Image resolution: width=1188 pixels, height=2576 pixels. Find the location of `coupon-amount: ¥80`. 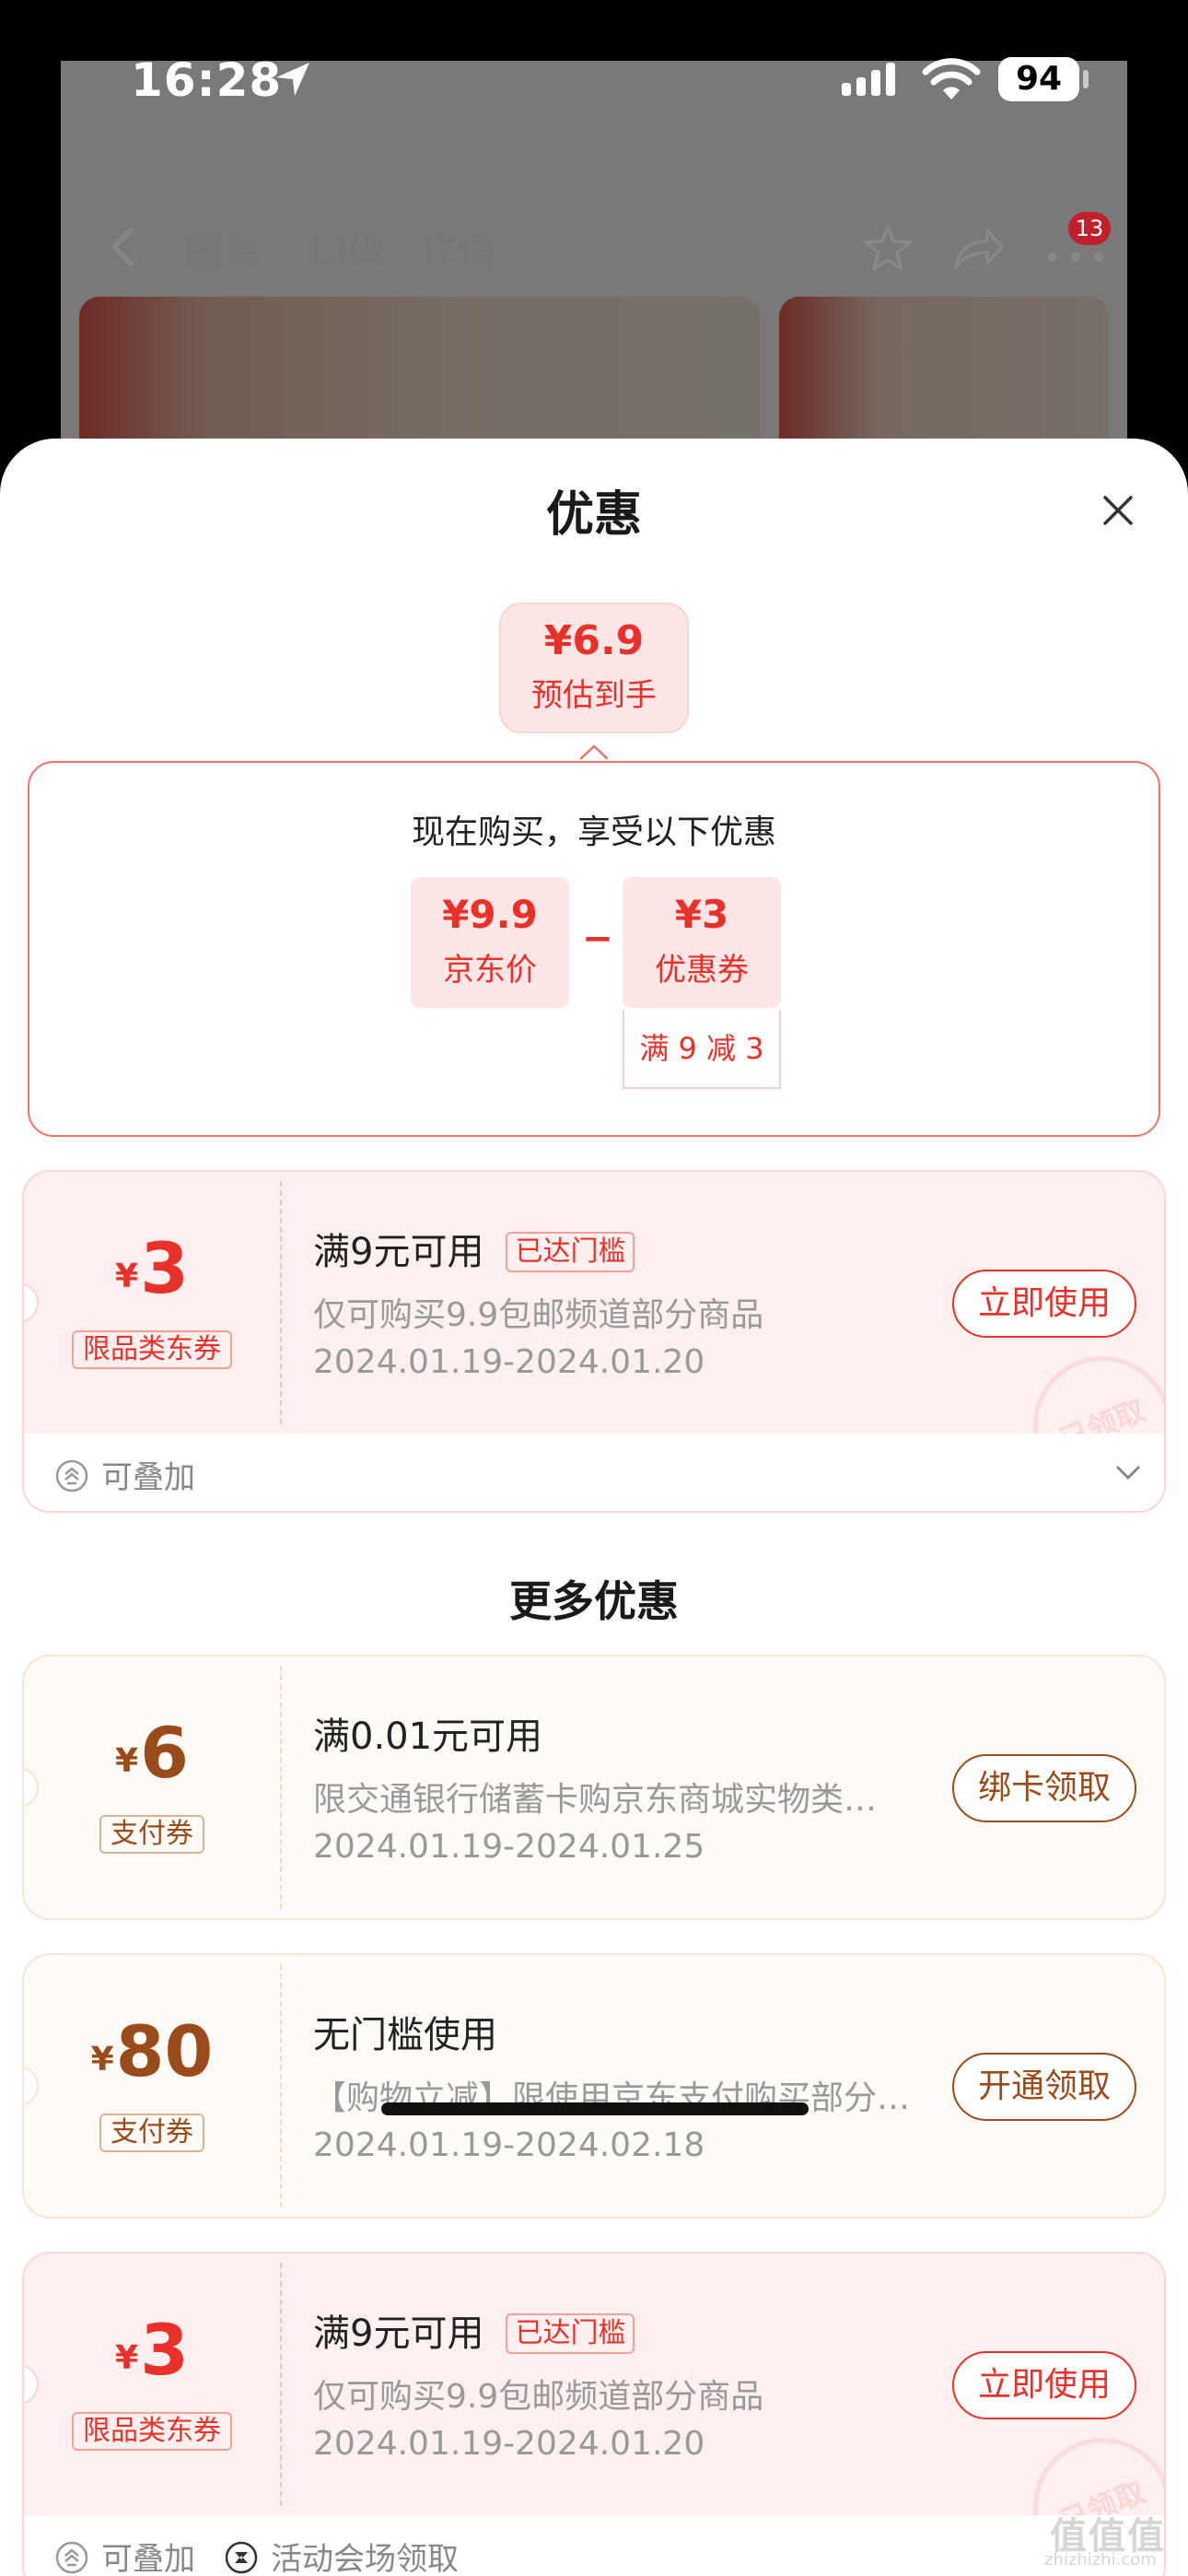

coupon-amount: ¥80 is located at coordinates (152, 2051).